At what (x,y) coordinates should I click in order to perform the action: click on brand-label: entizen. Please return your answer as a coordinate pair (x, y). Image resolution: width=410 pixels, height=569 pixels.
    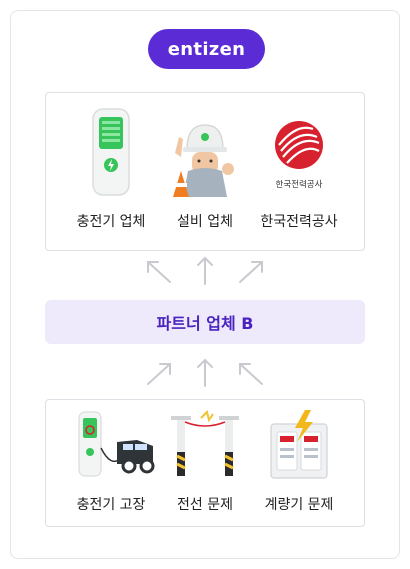
    Looking at the image, I should click on (206, 49).